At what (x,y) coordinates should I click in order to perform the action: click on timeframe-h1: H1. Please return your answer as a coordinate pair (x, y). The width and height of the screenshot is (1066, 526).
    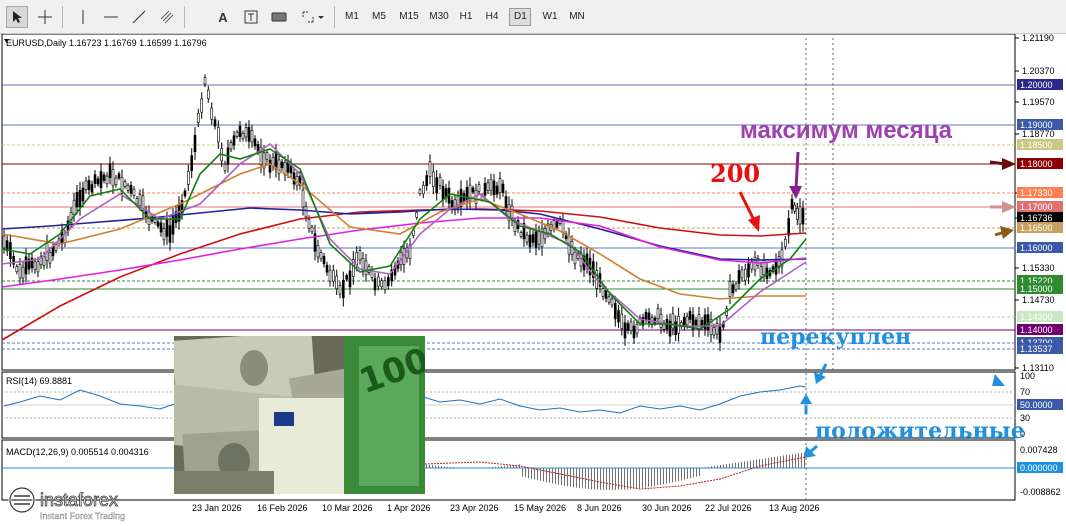
    Looking at the image, I should click on (466, 17).